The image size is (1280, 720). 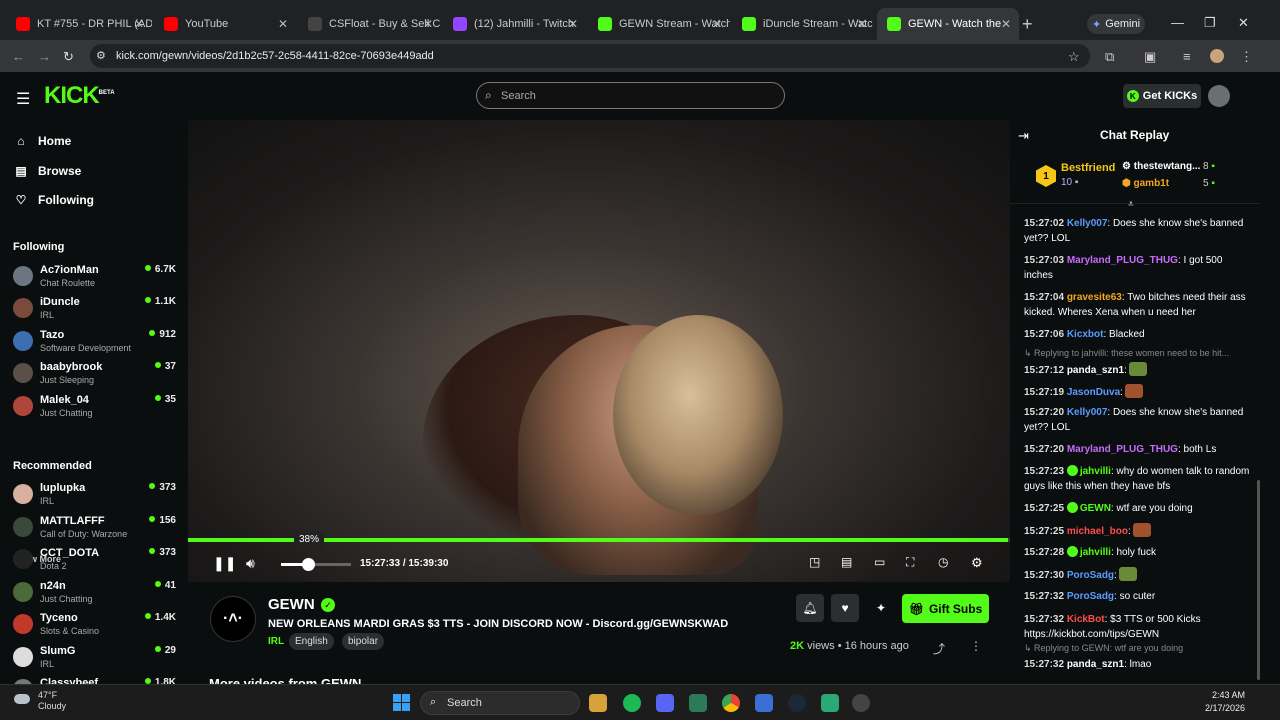 I want to click on profile-avatar, so click(x=1217, y=56).